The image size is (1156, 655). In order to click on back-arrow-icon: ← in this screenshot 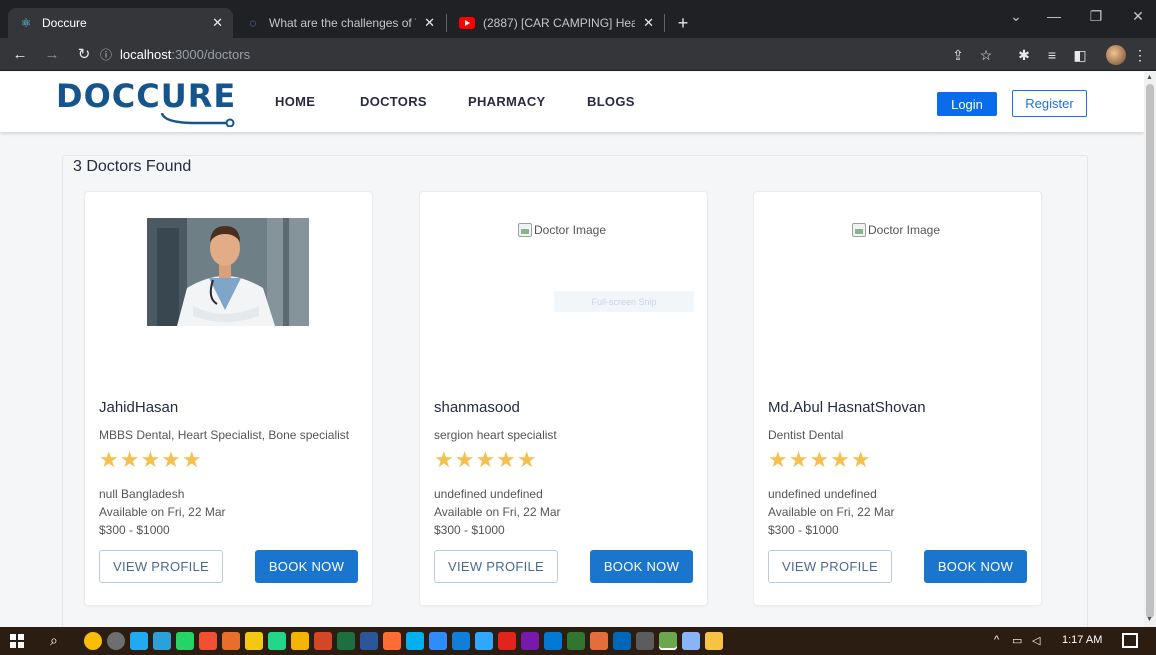, I will do `click(20, 54)`.